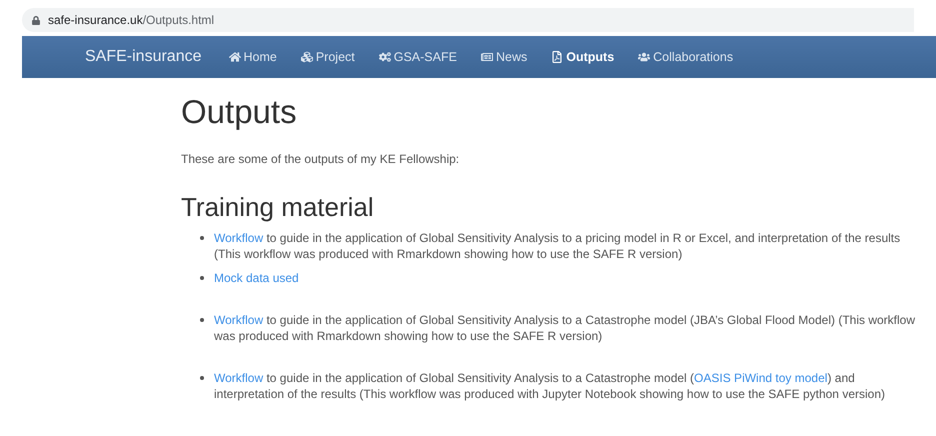 The width and height of the screenshot is (936, 436). Describe the element at coordinates (582, 57) in the screenshot. I see `nav-link: Outputs` at that location.